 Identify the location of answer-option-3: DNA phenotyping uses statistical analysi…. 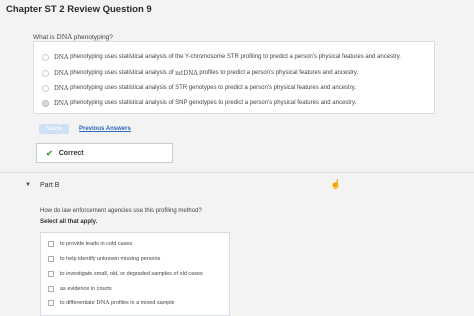
(199, 88).